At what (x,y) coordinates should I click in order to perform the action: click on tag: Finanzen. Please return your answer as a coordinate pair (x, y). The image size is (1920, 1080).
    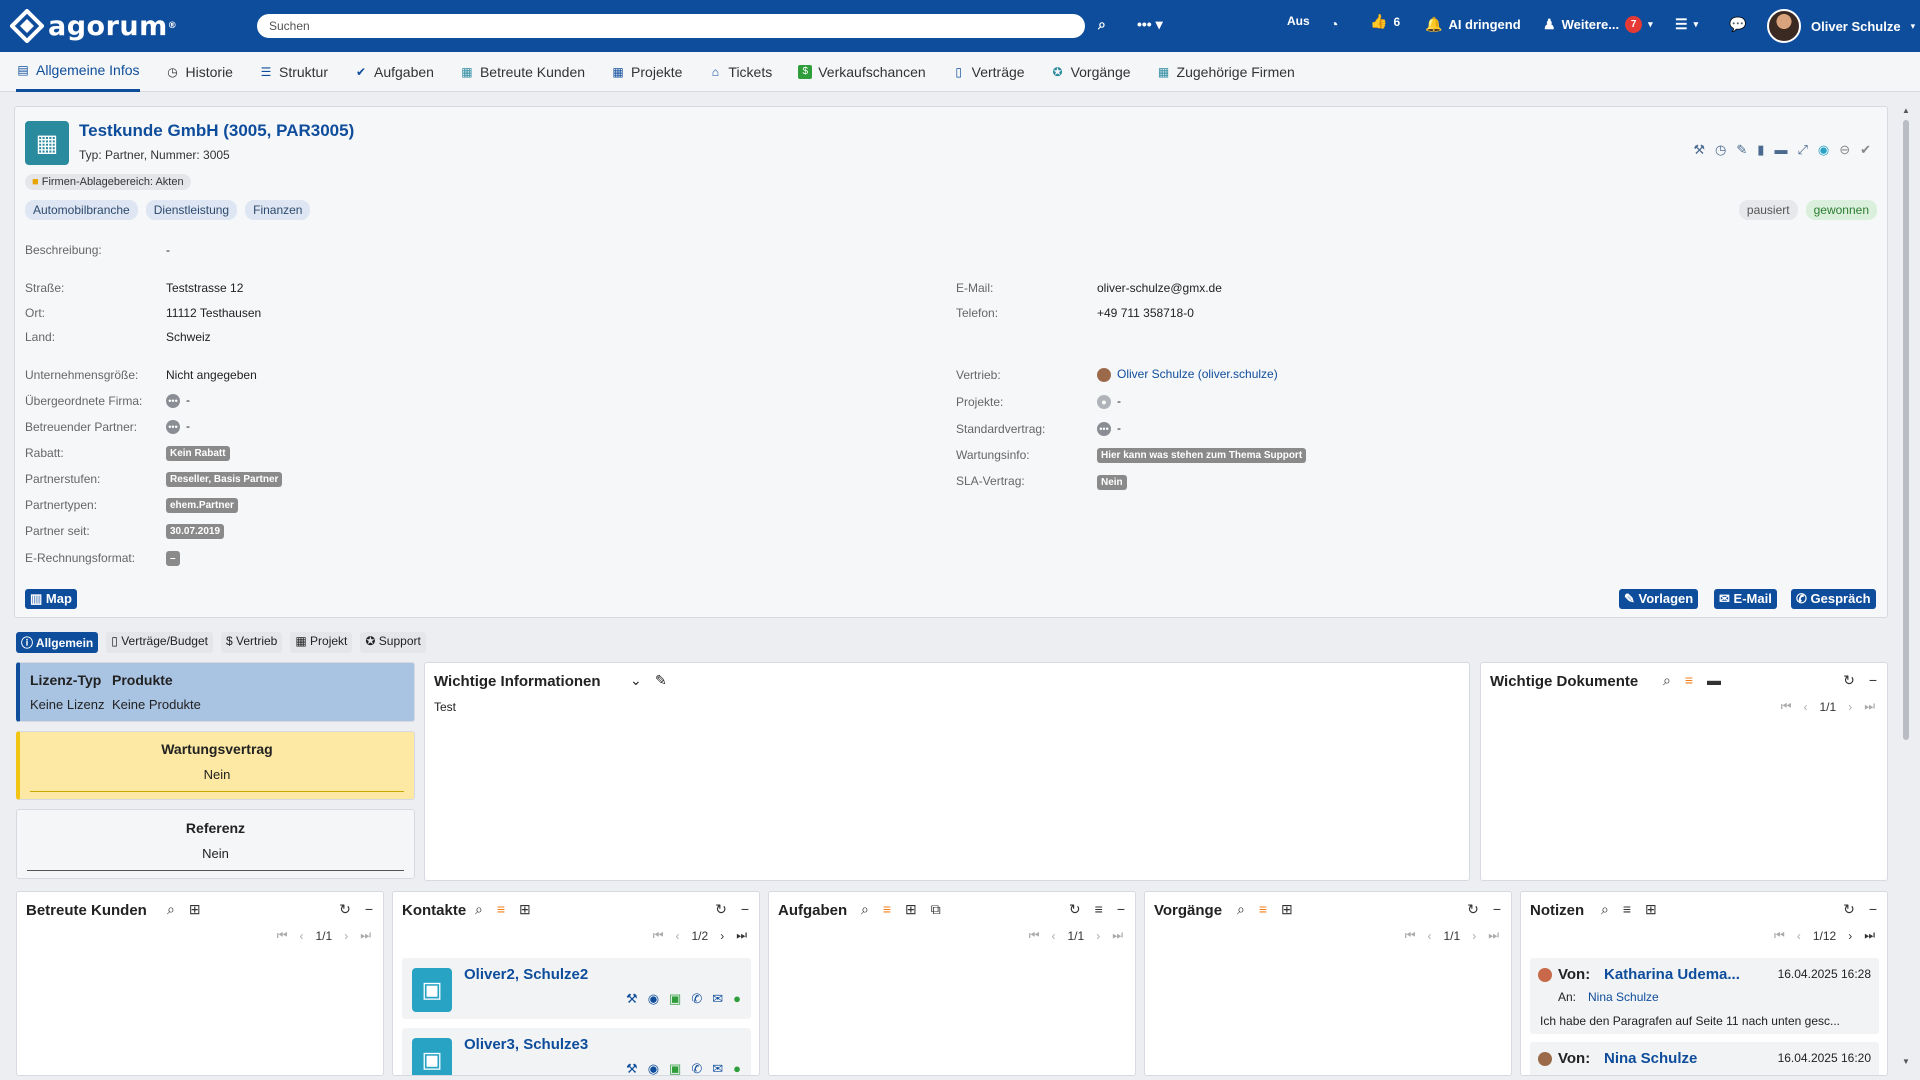
    Looking at the image, I should click on (278, 210).